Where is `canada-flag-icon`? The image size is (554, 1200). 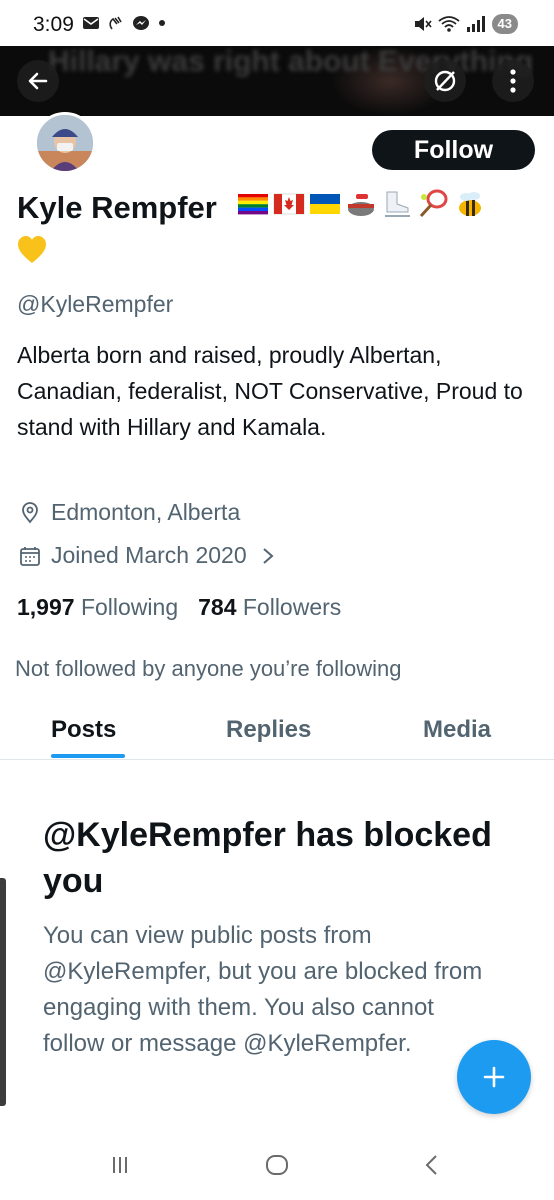 canada-flag-icon is located at coordinates (289, 204).